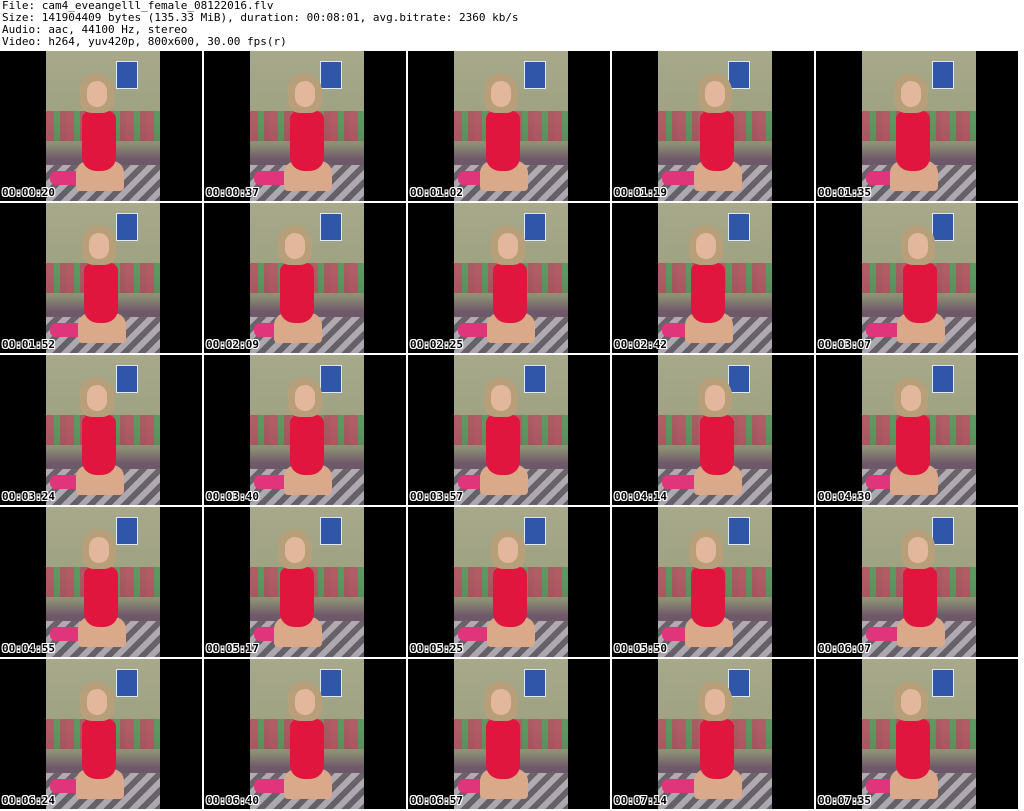  I want to click on video-thumbnail: 00:04:30, so click(917, 430).